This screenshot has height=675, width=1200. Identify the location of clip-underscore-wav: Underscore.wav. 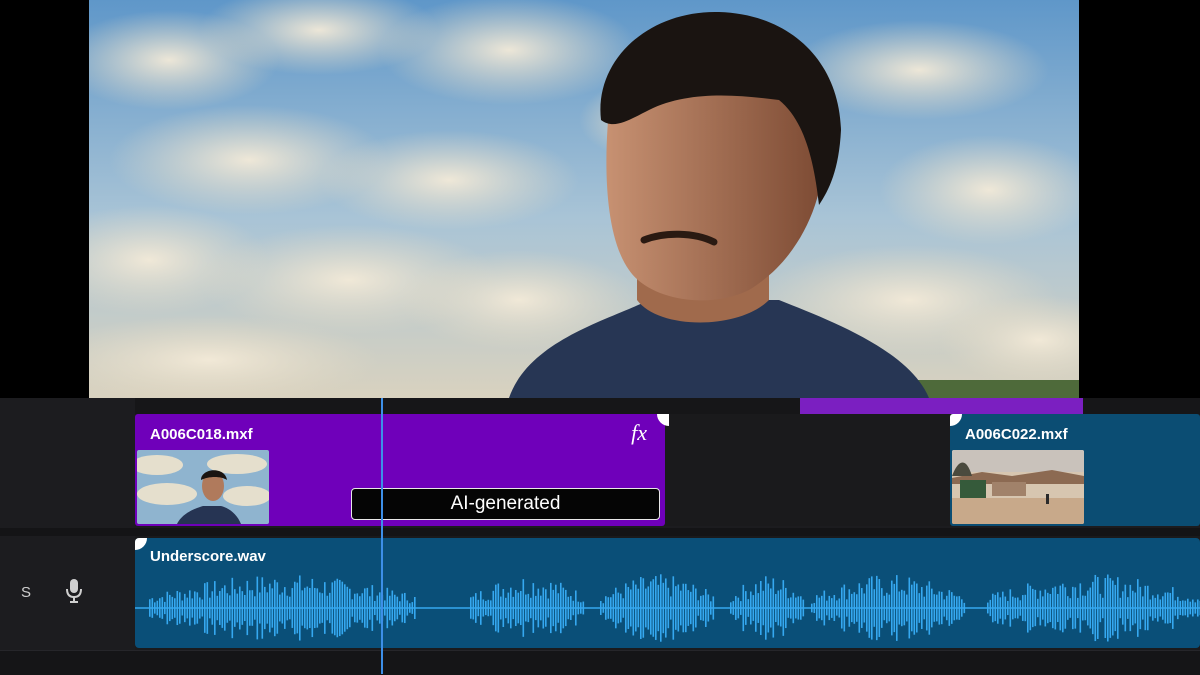
(667, 593).